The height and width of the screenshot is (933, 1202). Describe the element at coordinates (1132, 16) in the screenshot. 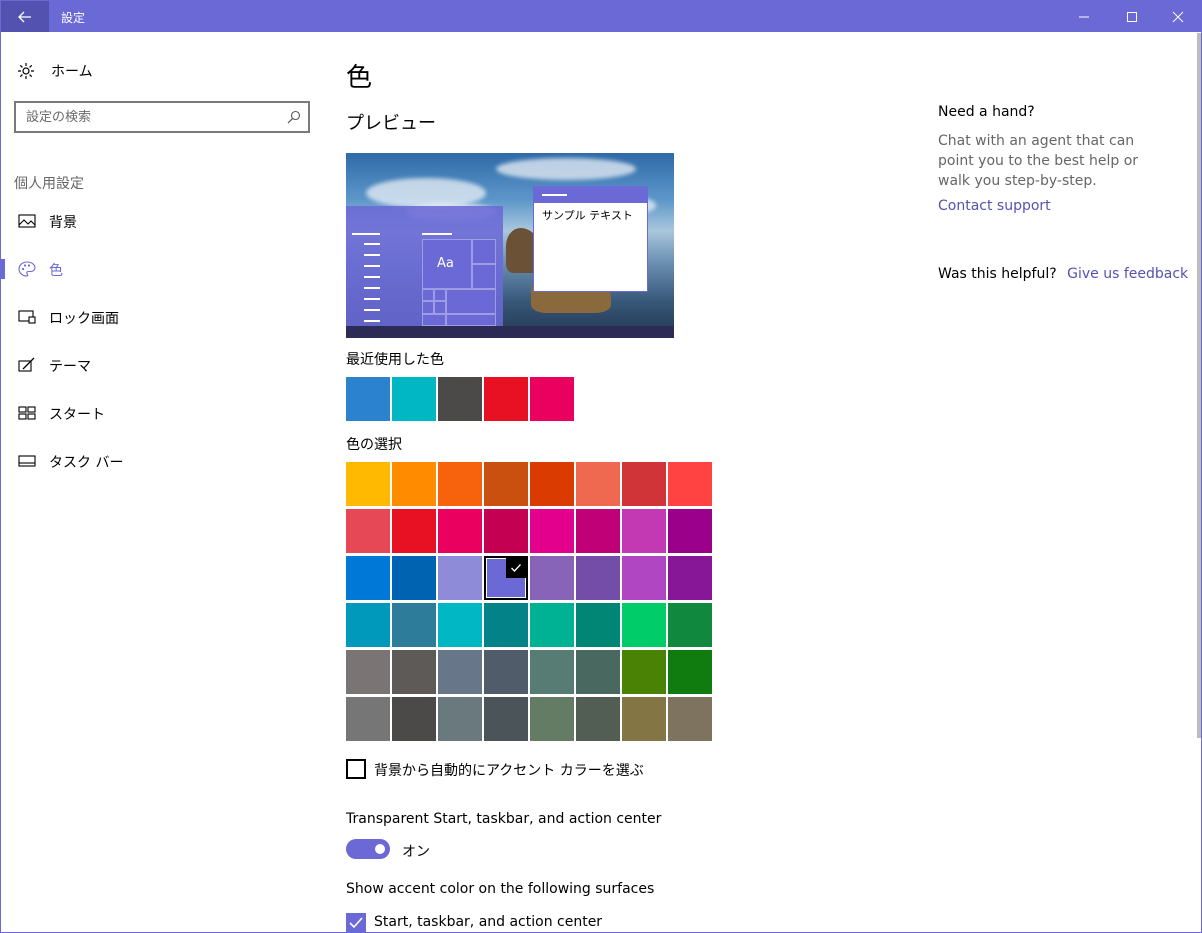

I see `maximize-button` at that location.